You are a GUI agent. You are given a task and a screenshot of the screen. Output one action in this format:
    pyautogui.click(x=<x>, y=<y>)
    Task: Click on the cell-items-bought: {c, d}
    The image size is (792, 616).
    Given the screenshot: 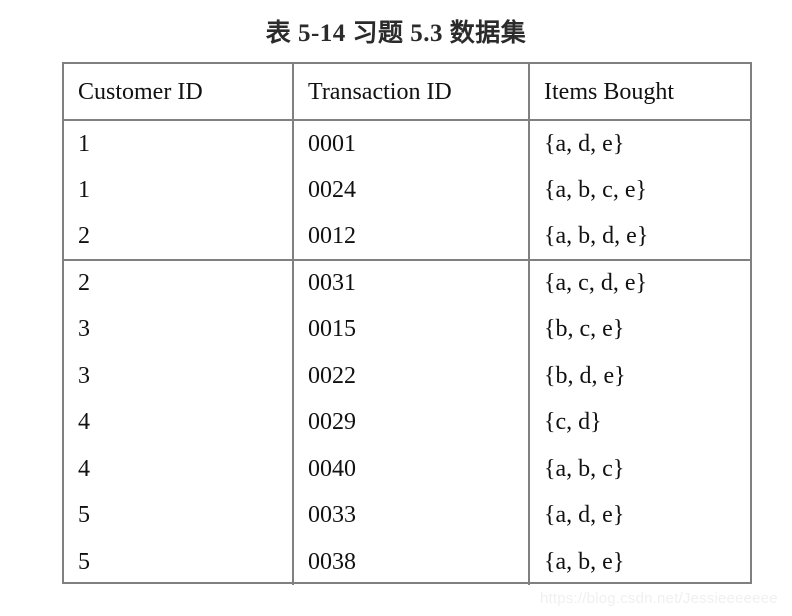 What is the action you would take?
    pyautogui.click(x=639, y=422)
    